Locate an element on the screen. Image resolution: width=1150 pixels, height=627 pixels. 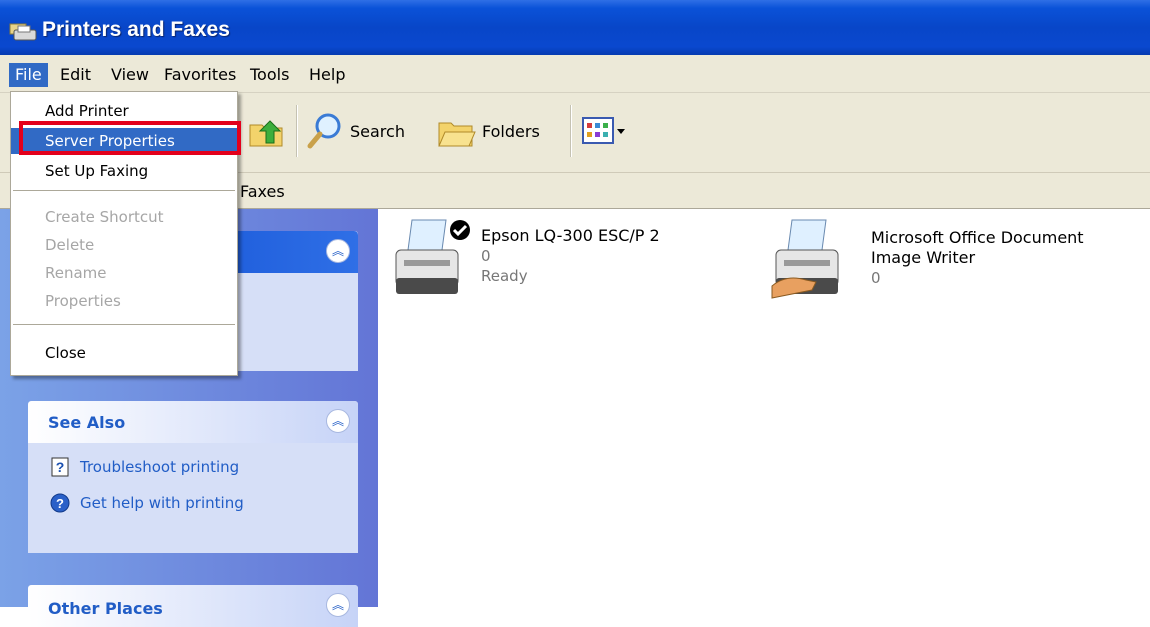
views-button is located at coordinates (604, 131).